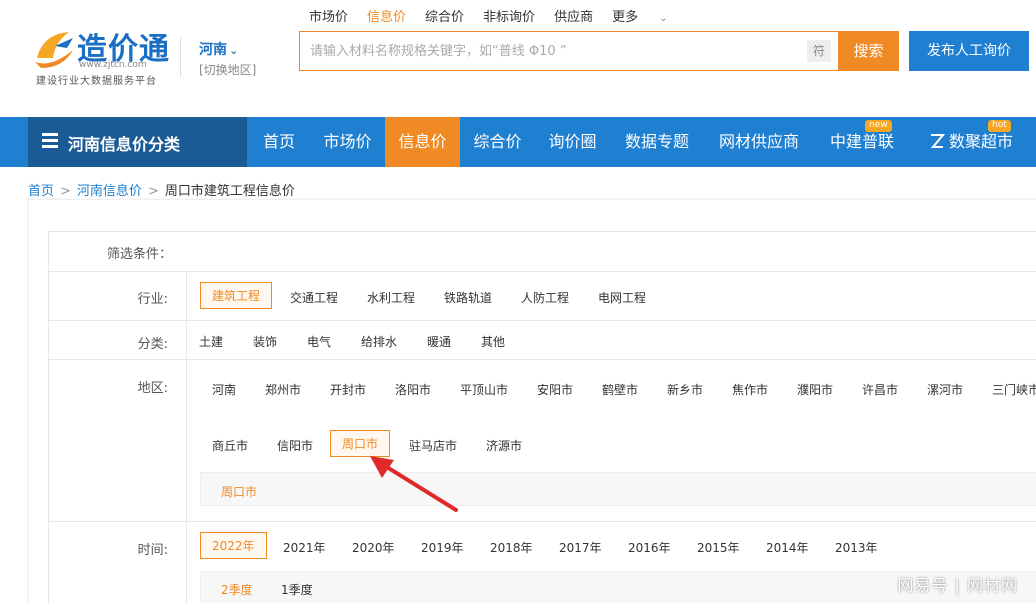 The image size is (1036, 603). Describe the element at coordinates (999, 126) in the screenshot. I see `hot-badge: hot` at that location.